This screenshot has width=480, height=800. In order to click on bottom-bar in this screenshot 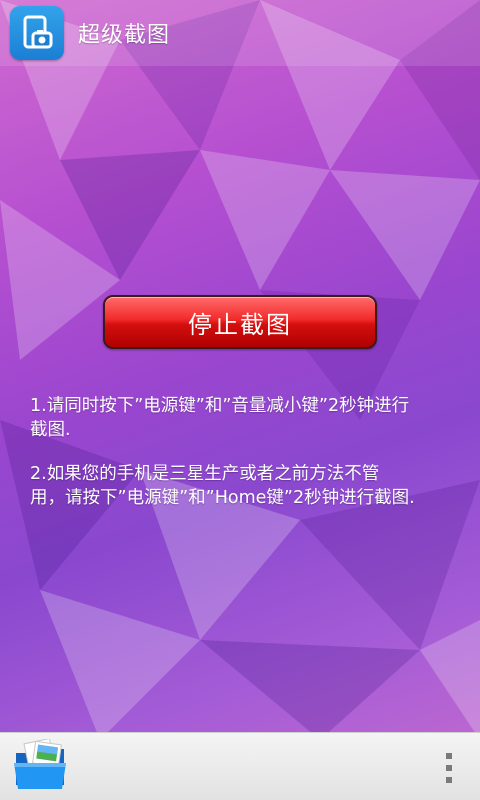, I will do `click(240, 766)`.